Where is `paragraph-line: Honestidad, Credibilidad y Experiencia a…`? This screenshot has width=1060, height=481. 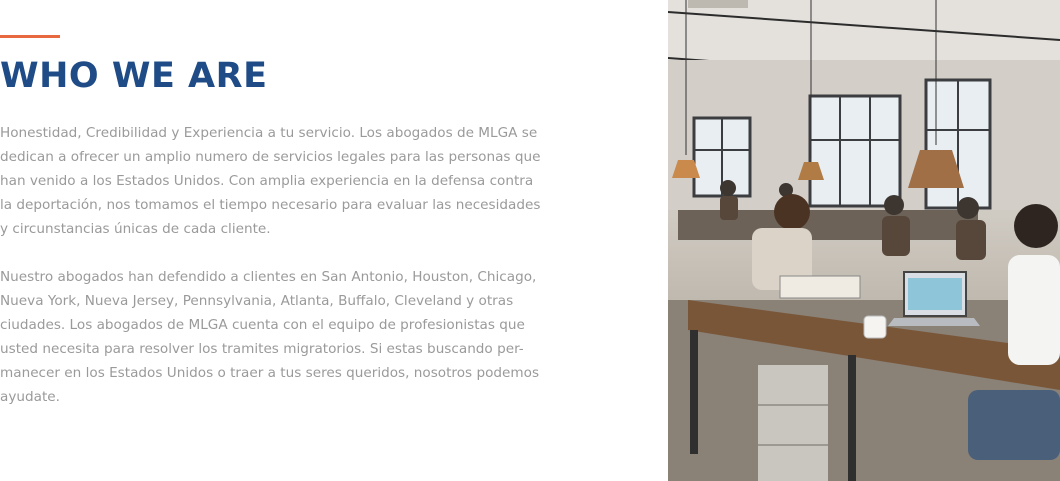 paragraph-line: Honestidad, Credibilidad y Experiencia a… is located at coordinates (269, 133).